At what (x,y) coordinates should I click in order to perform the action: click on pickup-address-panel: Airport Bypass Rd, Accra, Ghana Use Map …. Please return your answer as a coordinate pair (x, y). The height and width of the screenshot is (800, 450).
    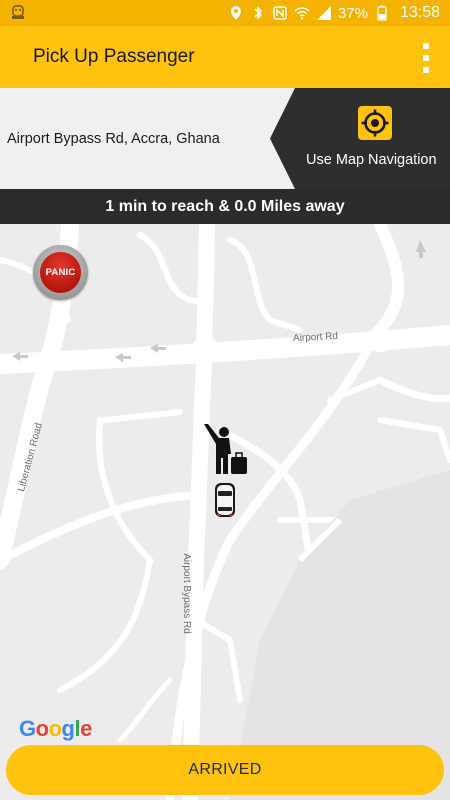
    Looking at the image, I should click on (225, 138).